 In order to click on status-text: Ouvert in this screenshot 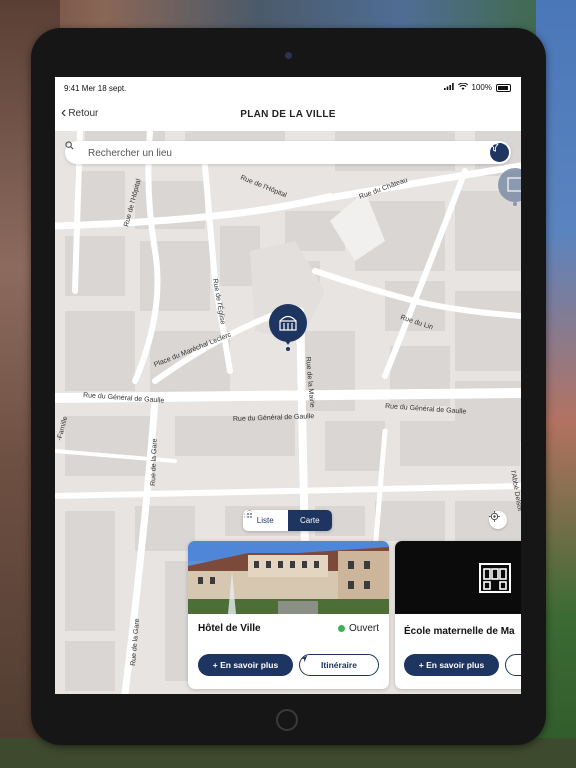, I will do `click(363, 628)`.